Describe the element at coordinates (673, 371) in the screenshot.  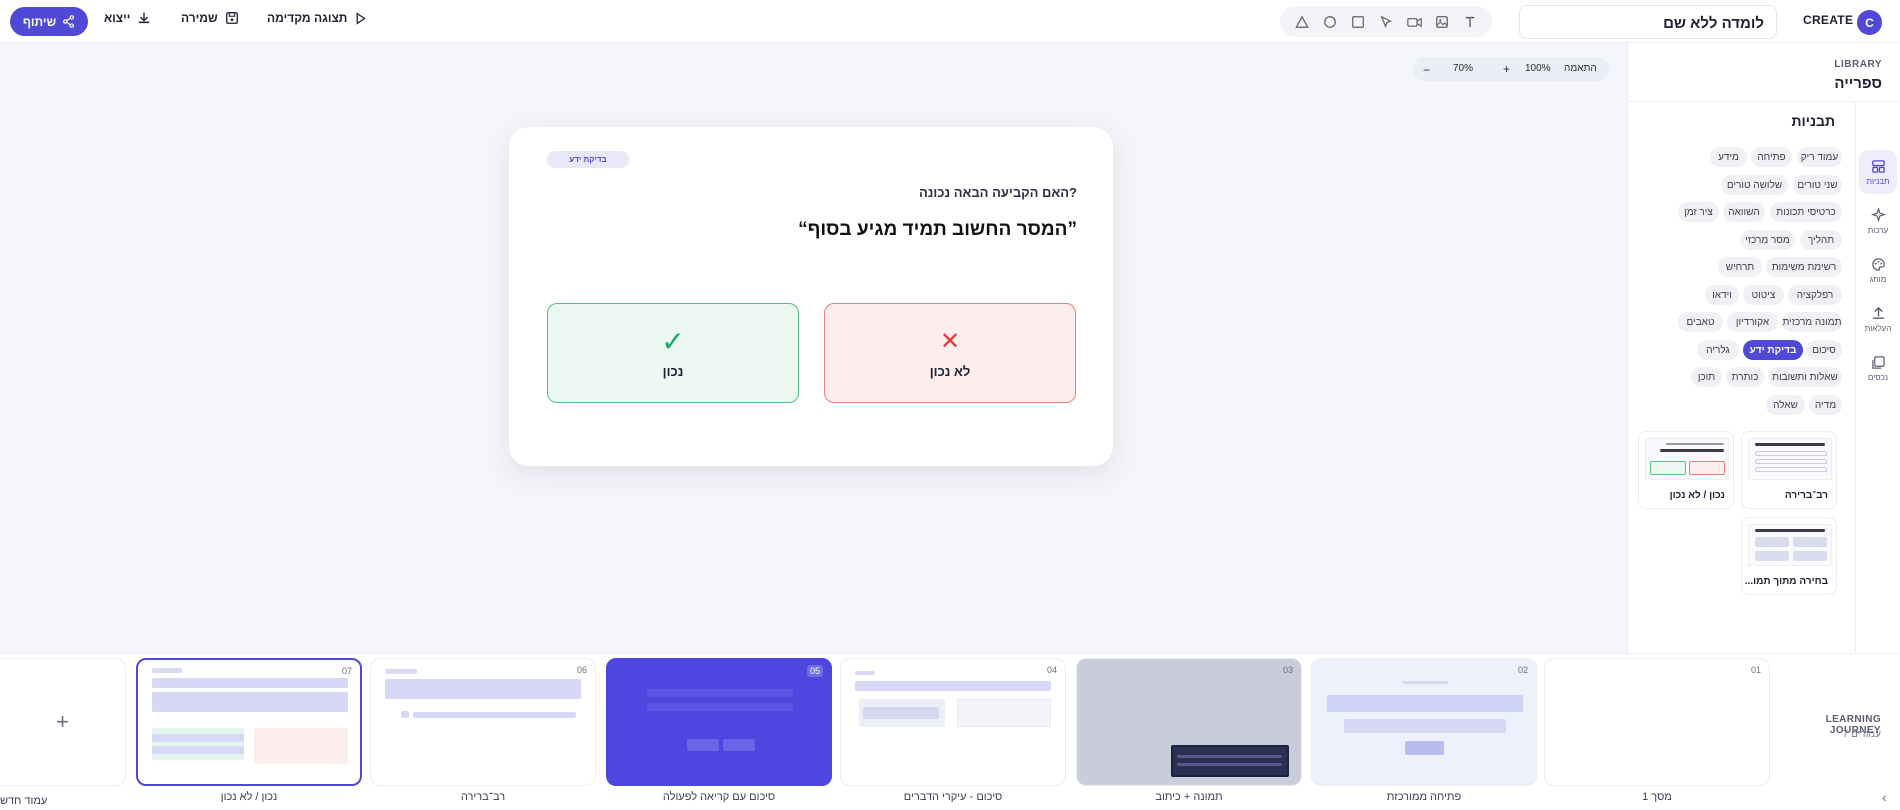
I see `answer-true-label: נכון` at that location.